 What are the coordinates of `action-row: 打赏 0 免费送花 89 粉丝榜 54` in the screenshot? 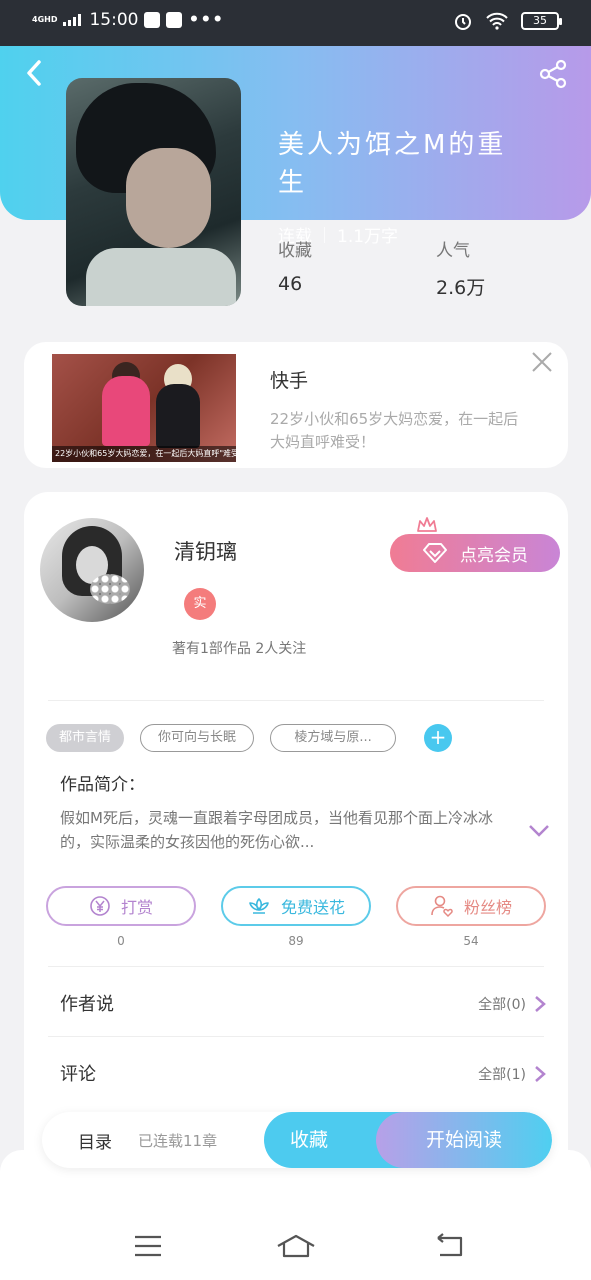 It's located at (296, 917).